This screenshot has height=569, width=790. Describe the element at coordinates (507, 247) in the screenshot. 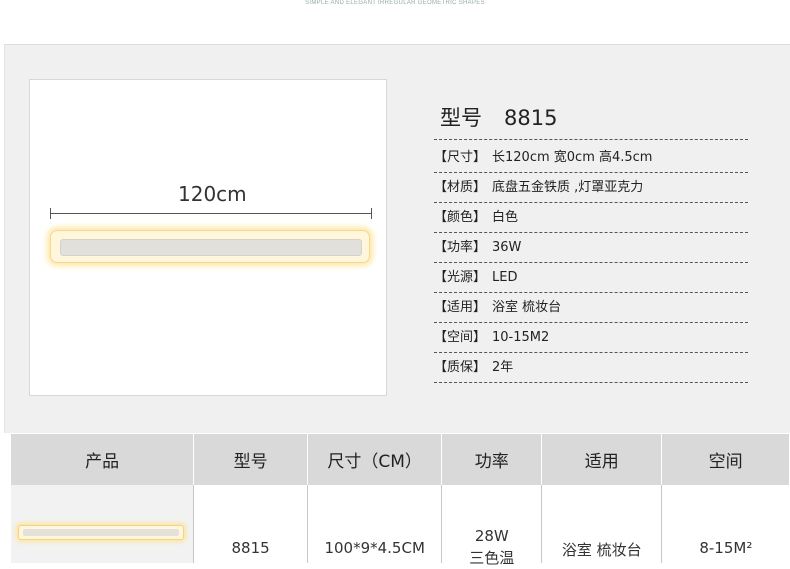

I see `spec-value: 36W` at that location.